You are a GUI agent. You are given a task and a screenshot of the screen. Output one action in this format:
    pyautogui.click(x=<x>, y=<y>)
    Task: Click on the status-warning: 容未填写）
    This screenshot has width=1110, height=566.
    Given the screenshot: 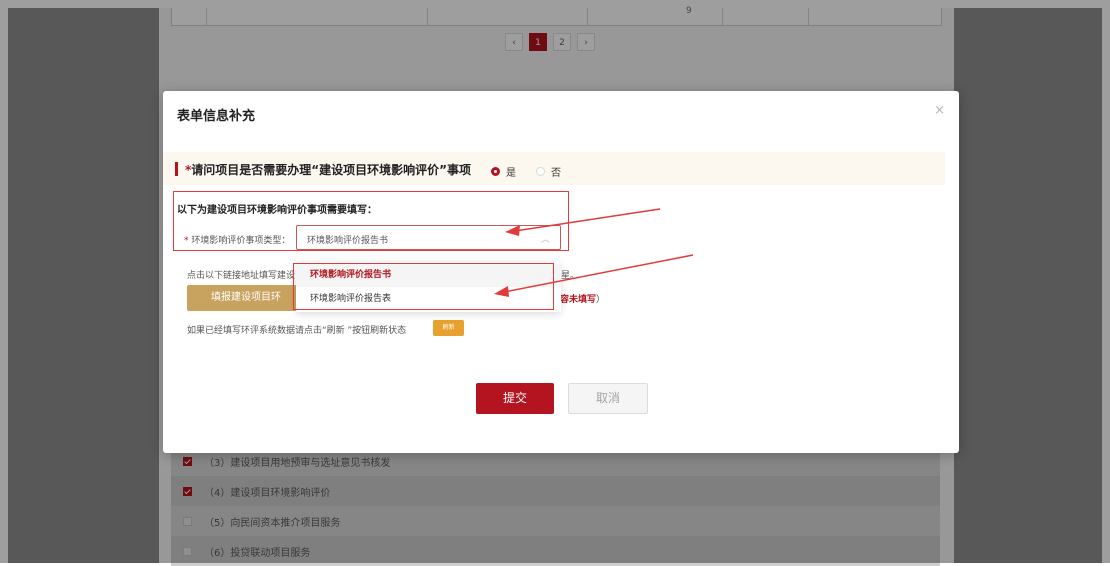 What is the action you would take?
    pyautogui.click(x=582, y=298)
    